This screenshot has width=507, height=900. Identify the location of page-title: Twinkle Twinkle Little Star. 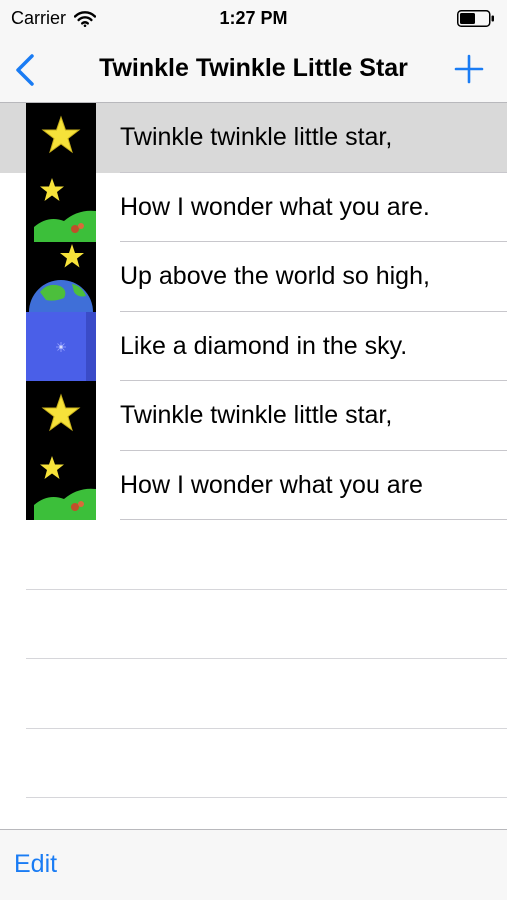
(253, 68).